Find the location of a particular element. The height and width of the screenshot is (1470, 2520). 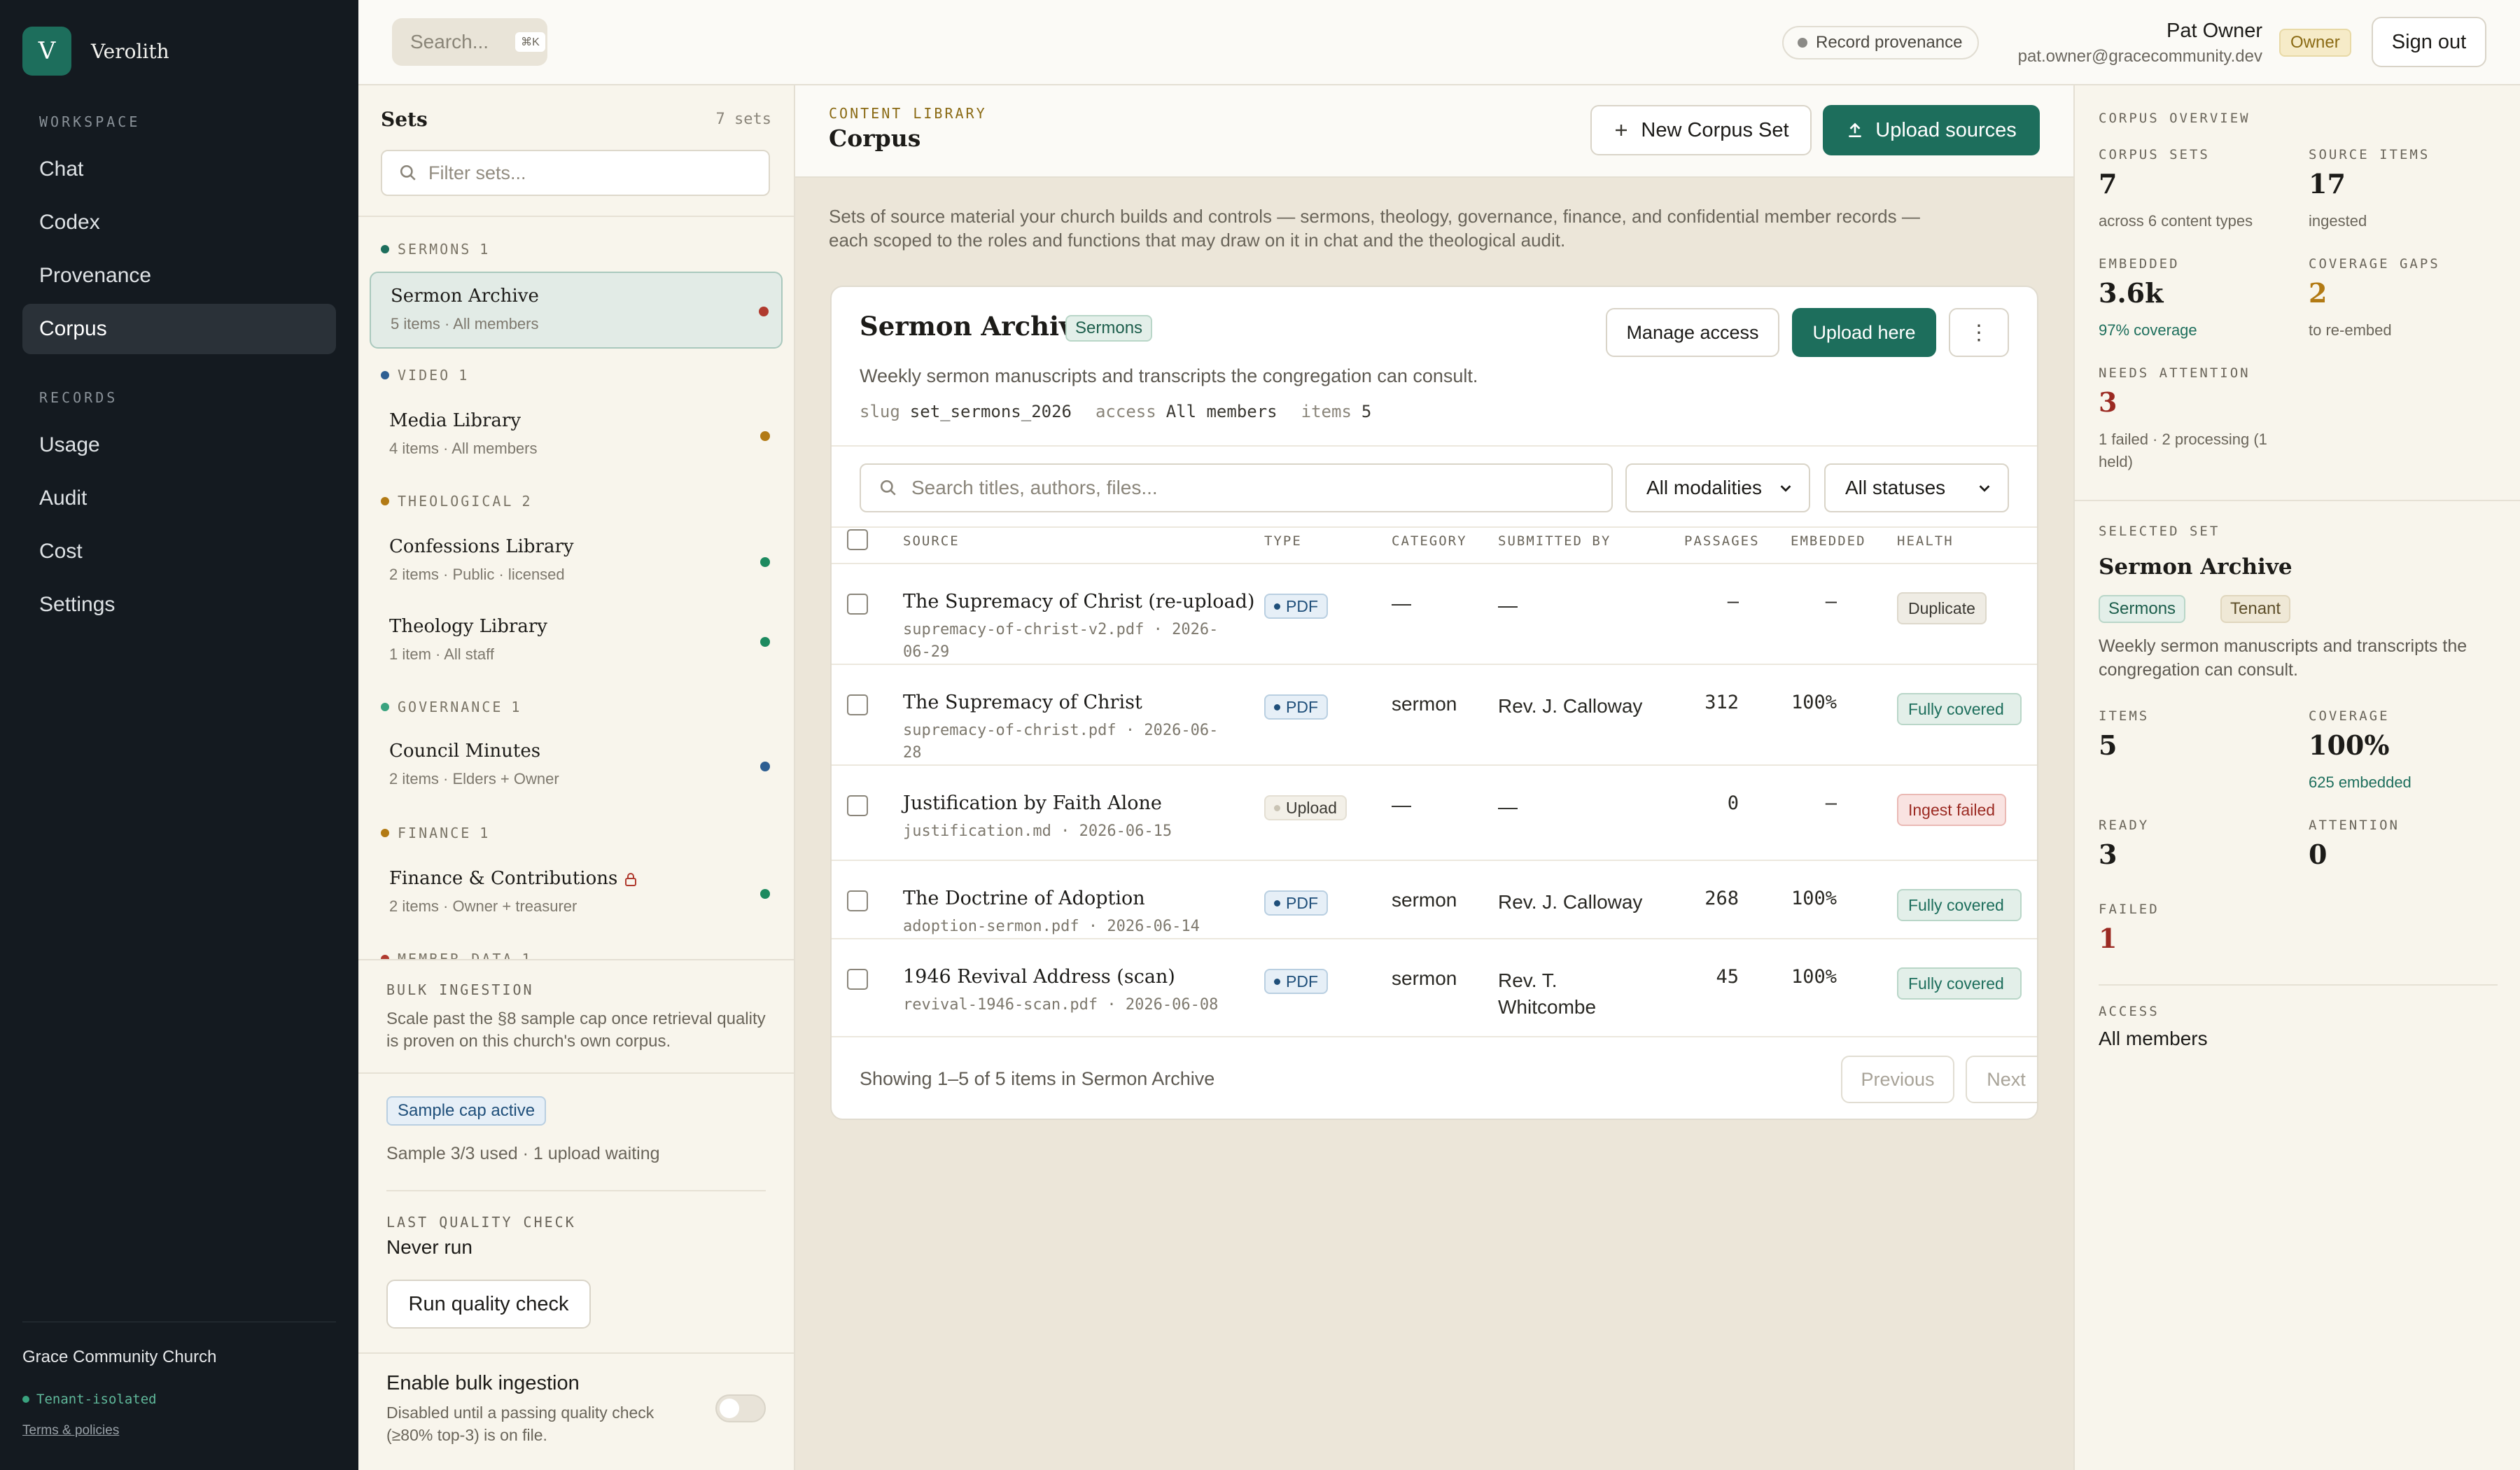

nav-item-codex: Codex is located at coordinates (179, 222).